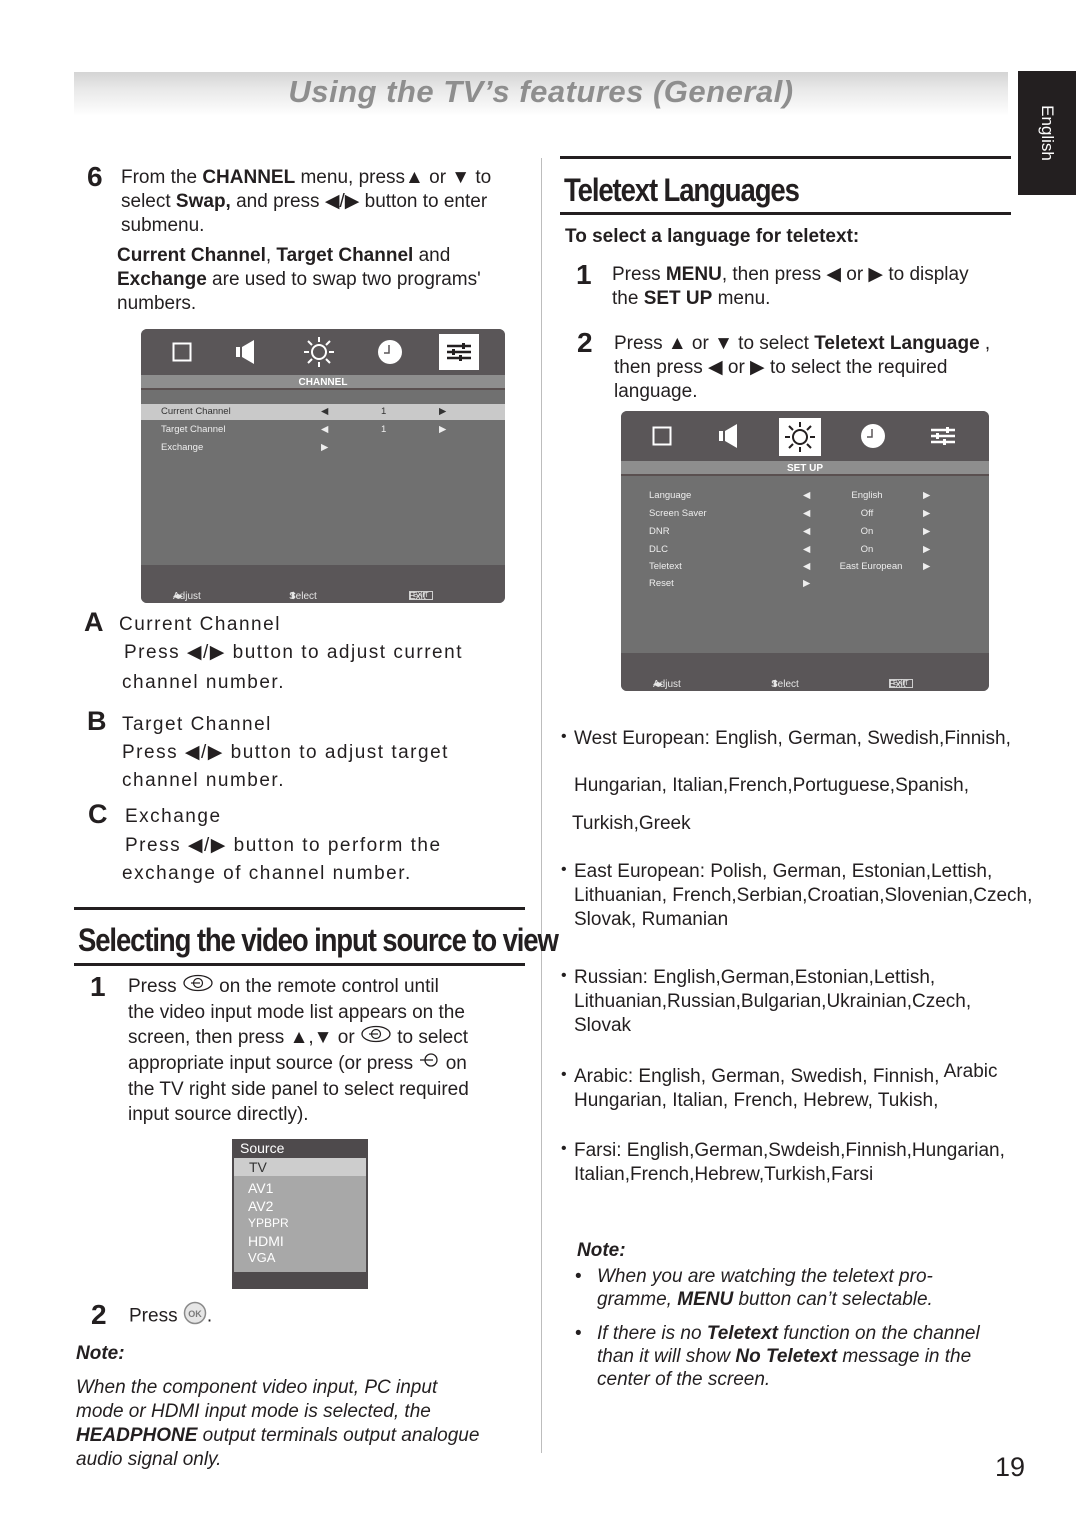  I want to click on item-desc-a-line2: channel number., so click(203, 682).